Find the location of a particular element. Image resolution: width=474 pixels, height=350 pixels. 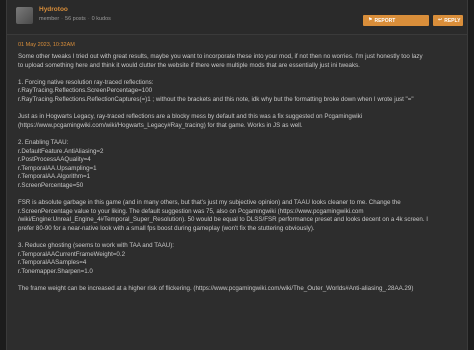

user-post-count: 56 posts is located at coordinates (75, 19).